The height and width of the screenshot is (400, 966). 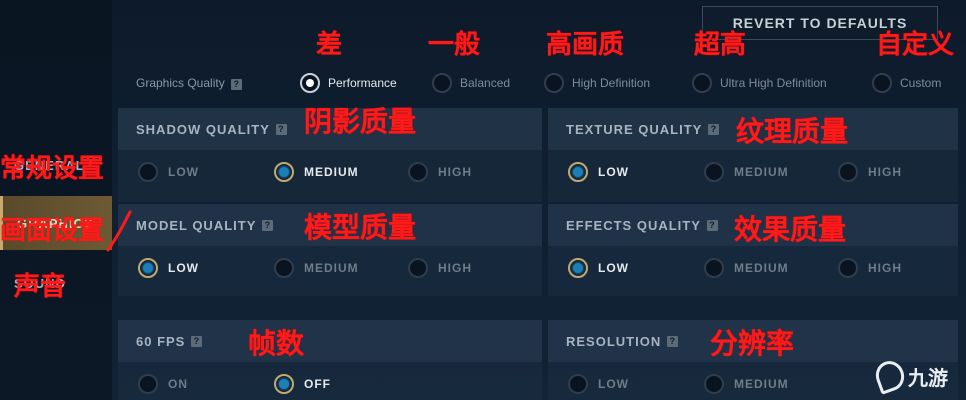 I want to click on graphics-quality-option-balanced: Balanced, so click(x=471, y=83).